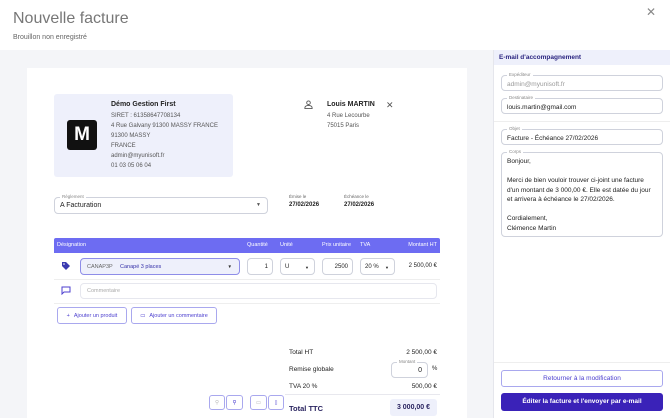 The height and width of the screenshot is (418, 670). I want to click on due-label: Échéance le, so click(356, 196).